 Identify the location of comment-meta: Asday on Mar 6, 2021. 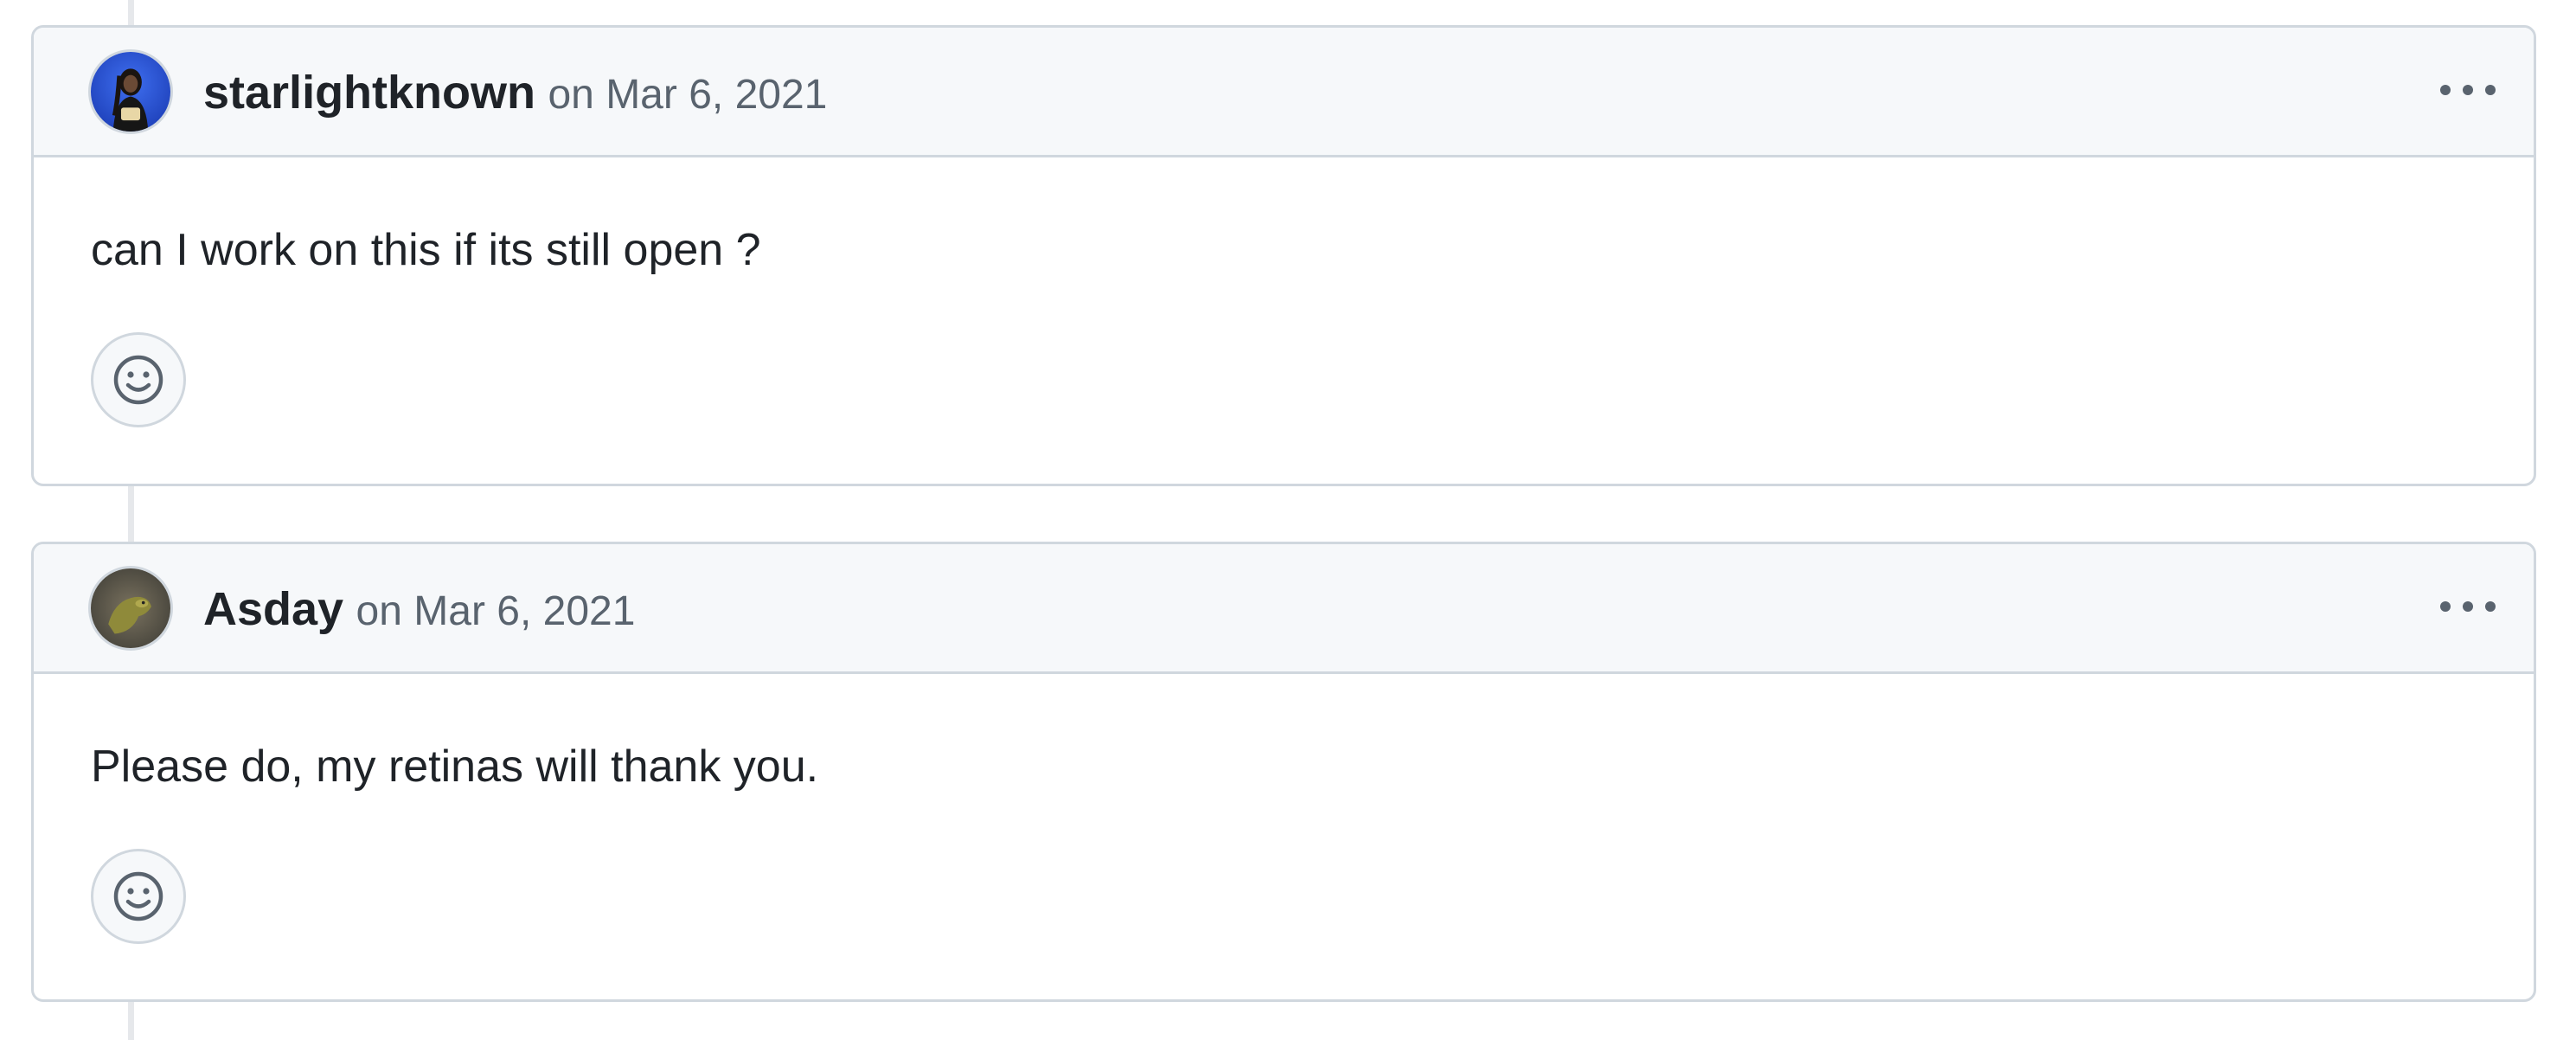
(419, 615).